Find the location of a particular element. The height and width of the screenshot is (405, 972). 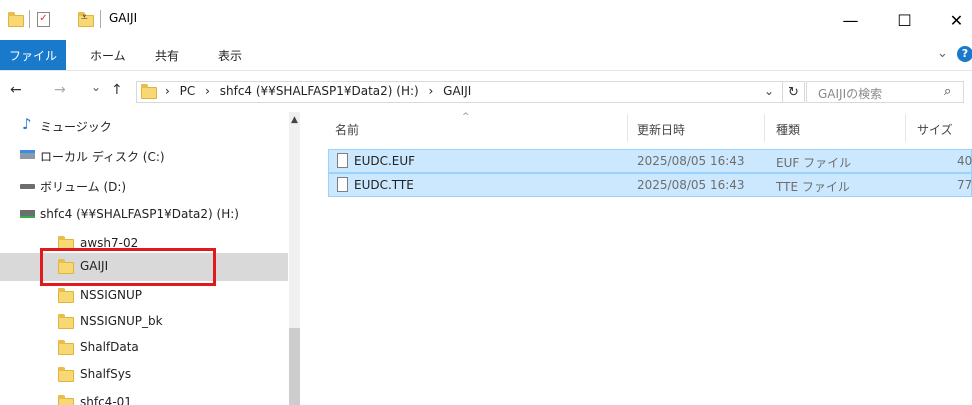

nav-item-nssignup-bk: NSSIGNUP_bk is located at coordinates (144, 322).